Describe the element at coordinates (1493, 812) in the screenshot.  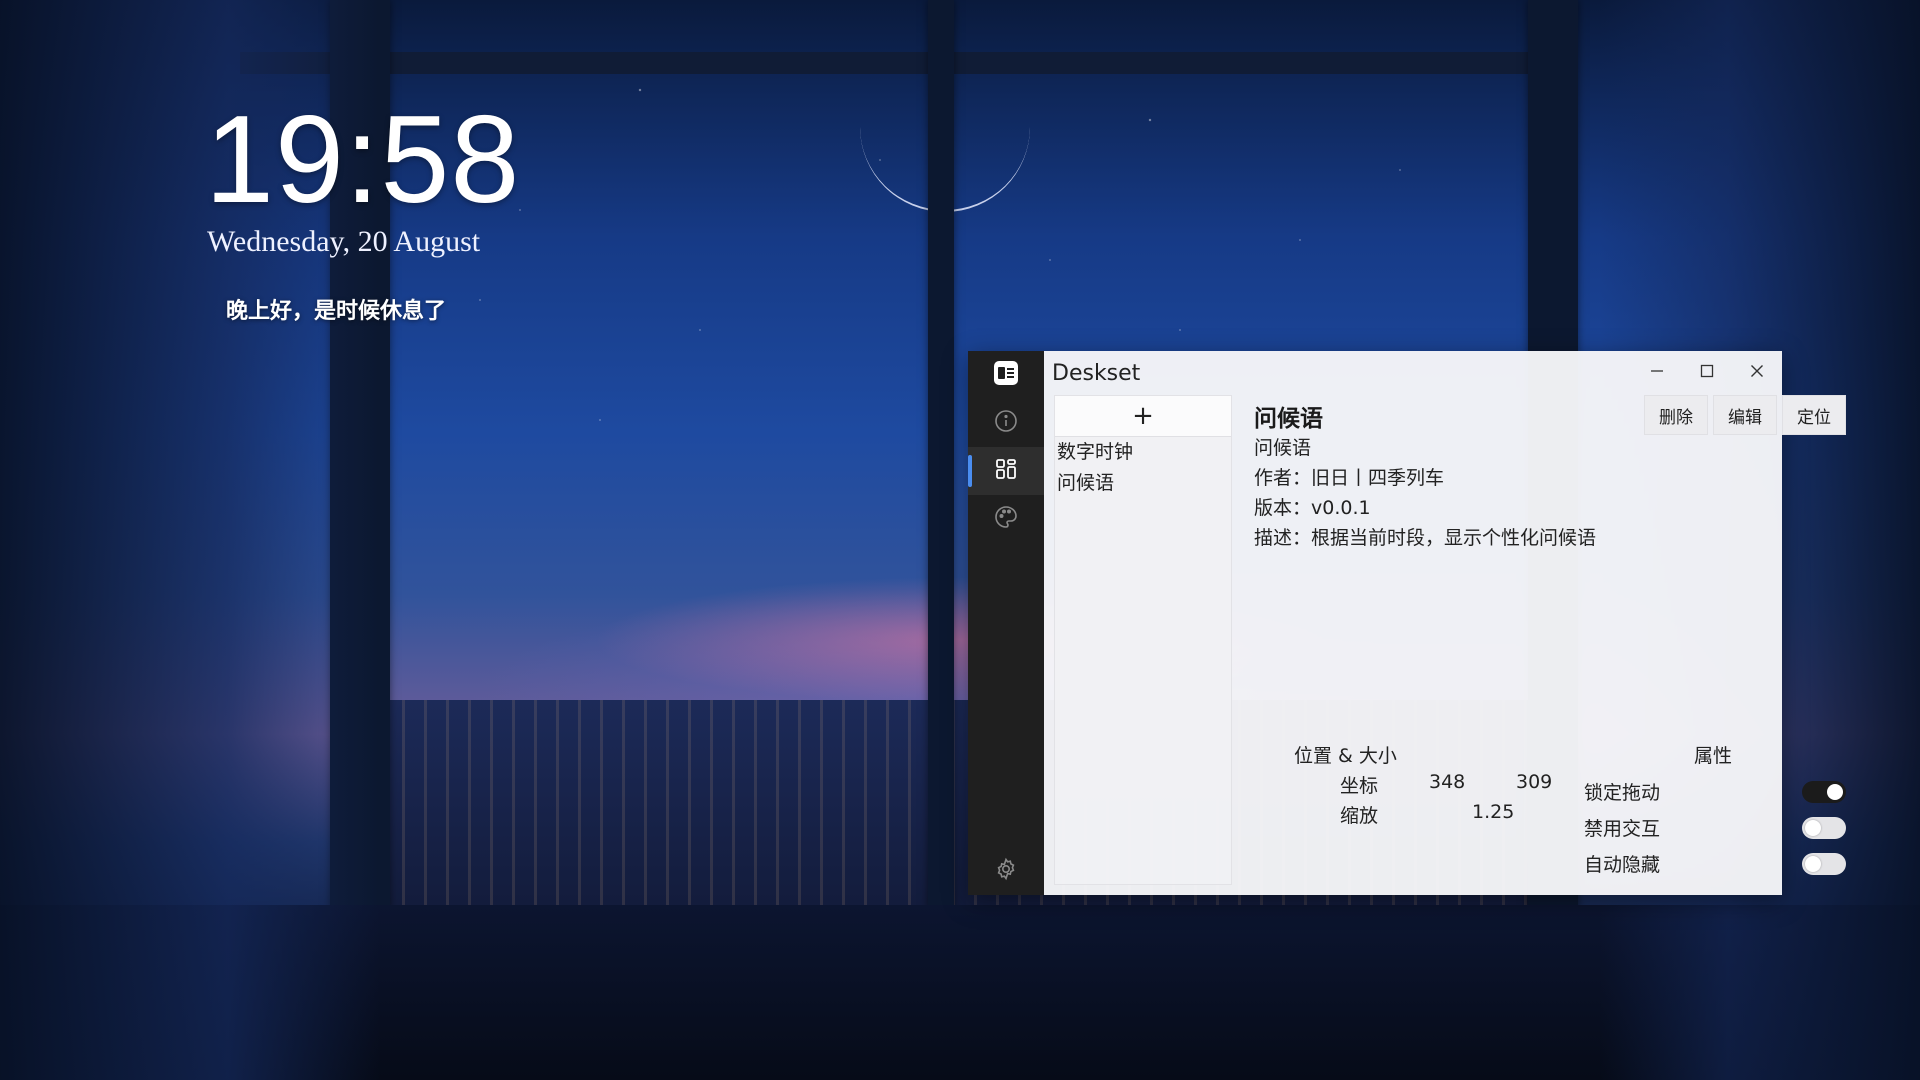
I see `scale-input: 1.25` at that location.